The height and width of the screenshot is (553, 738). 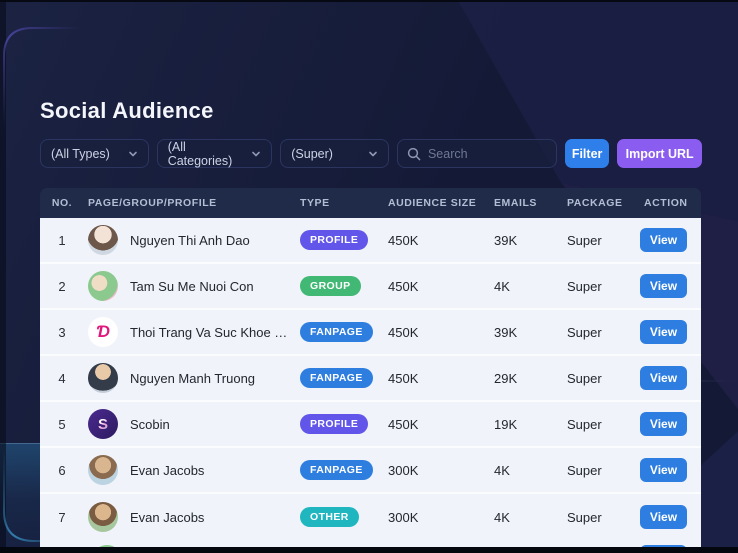 What do you see at coordinates (62, 517) in the screenshot?
I see `row-number: 7` at bounding box center [62, 517].